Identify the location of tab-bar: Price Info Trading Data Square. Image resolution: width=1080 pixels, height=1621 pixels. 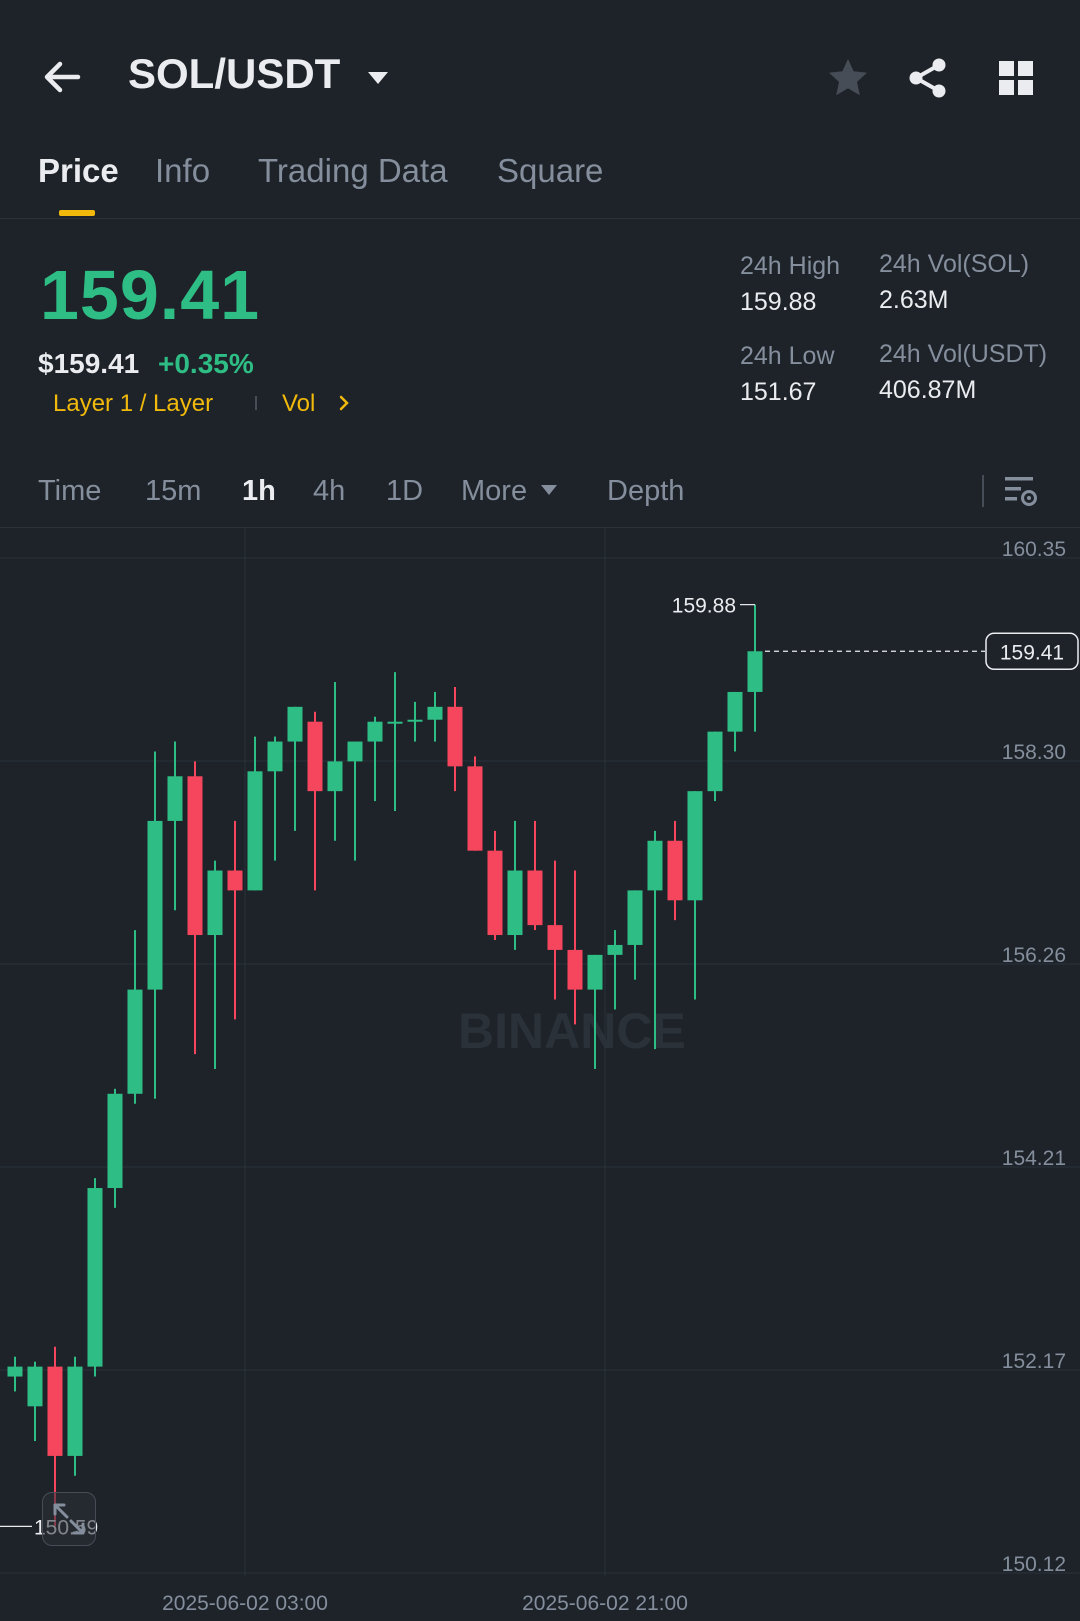
(540, 184).